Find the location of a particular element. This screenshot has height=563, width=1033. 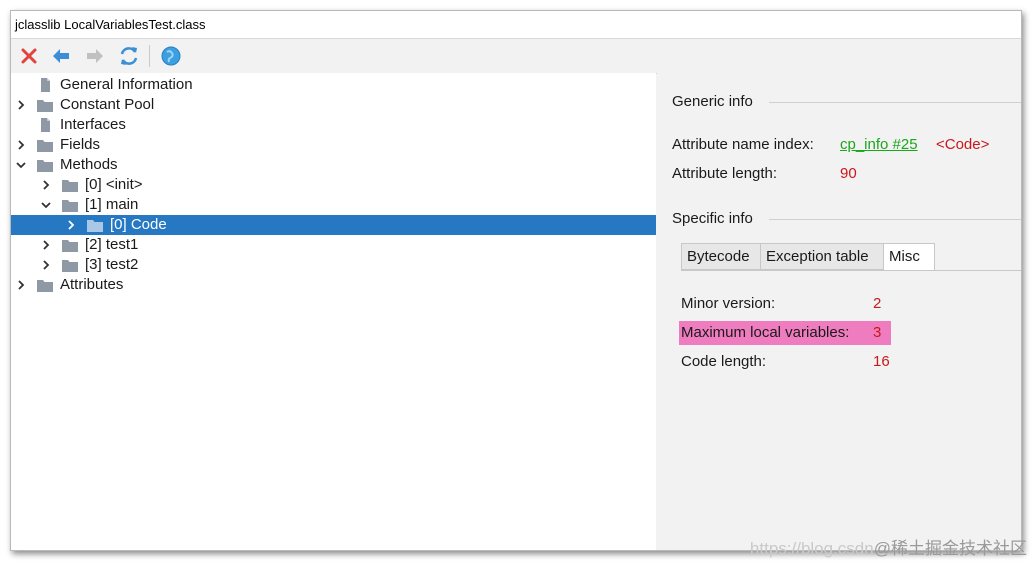

close-button is located at coordinates (29, 56).